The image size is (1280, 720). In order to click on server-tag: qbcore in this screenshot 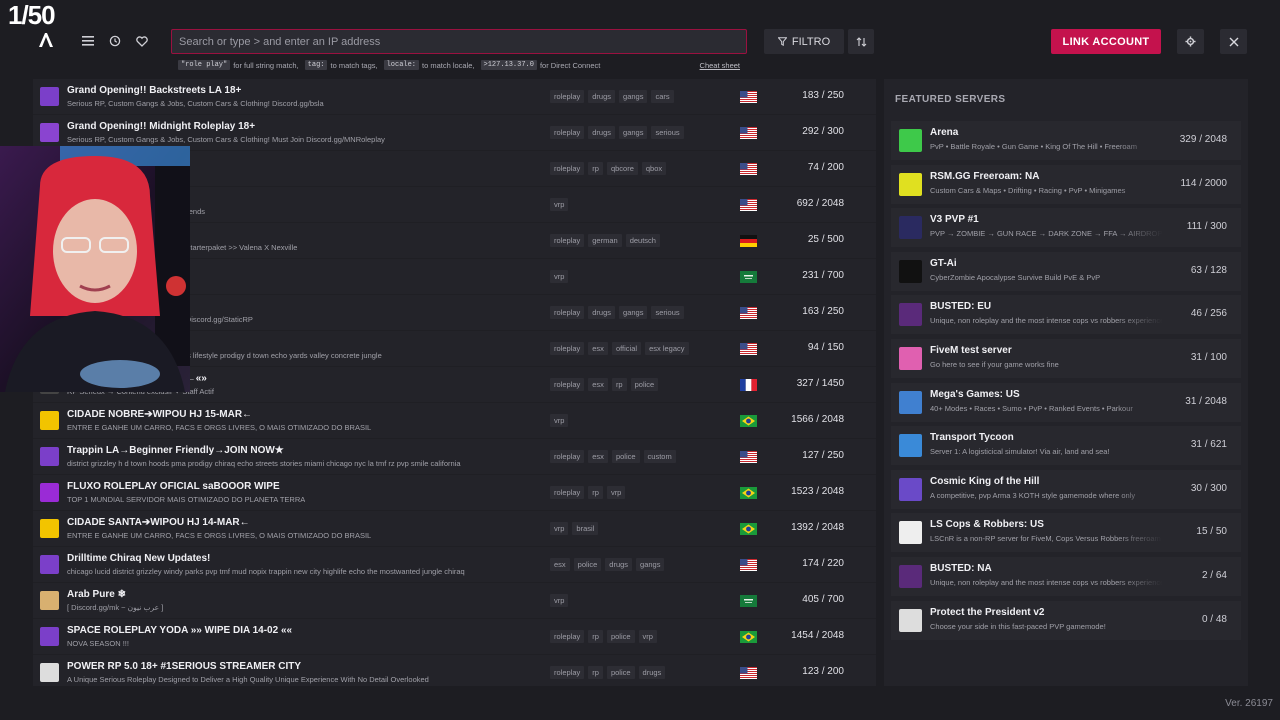, I will do `click(622, 168)`.